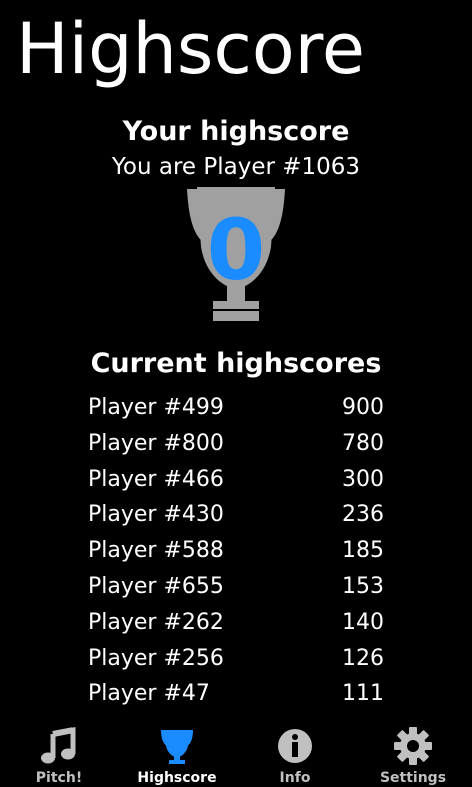 The width and height of the screenshot is (472, 787). Describe the element at coordinates (363, 658) in the screenshot. I see `player-score: 126` at that location.